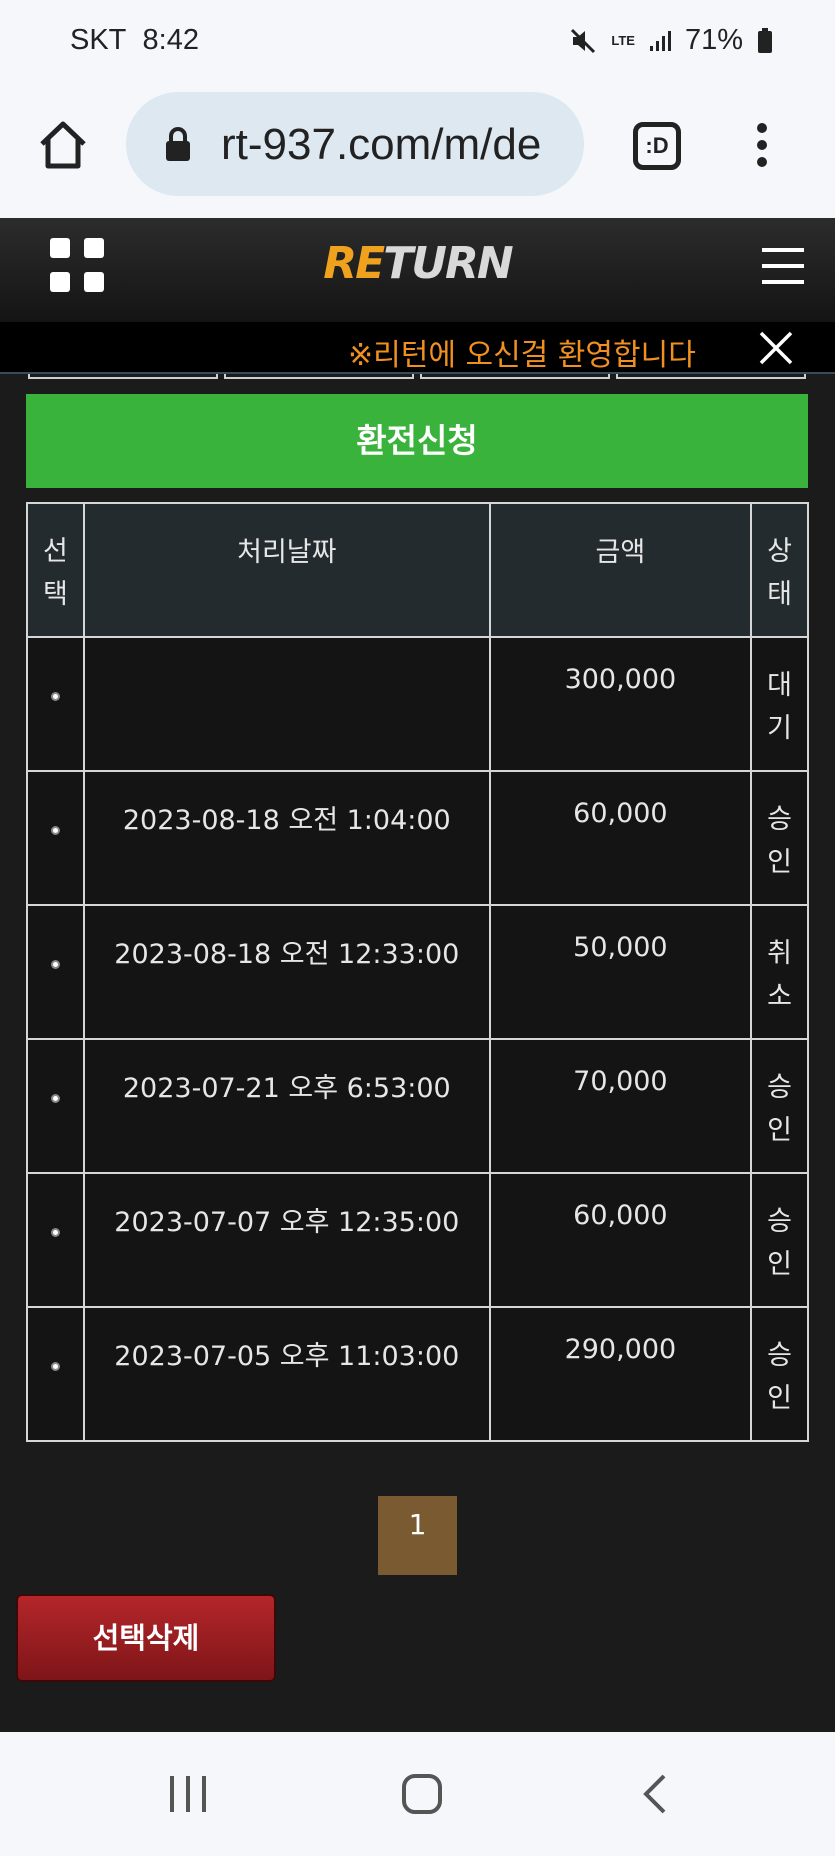 The height and width of the screenshot is (1856, 835). What do you see at coordinates (783, 266) in the screenshot?
I see `hamburger-menu-icon` at bounding box center [783, 266].